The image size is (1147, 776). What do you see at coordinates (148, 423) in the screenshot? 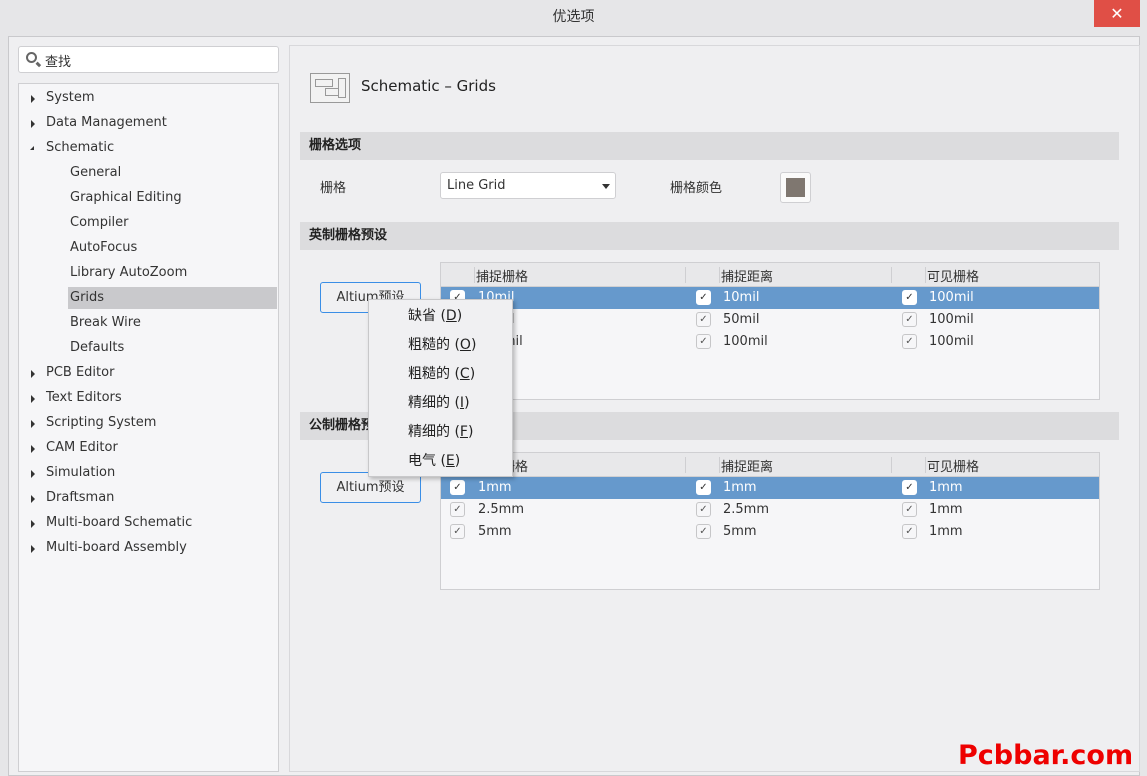
I see `tree-item-scripting-system: Scripting System` at bounding box center [148, 423].